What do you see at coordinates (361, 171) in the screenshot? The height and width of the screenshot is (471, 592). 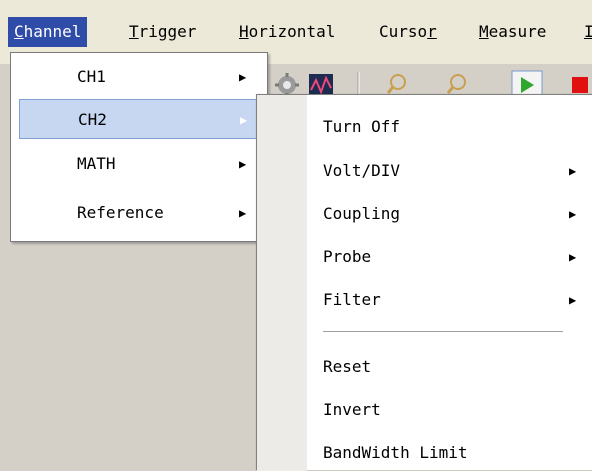 I see `submenu-item-volt-div: Volt/DIV` at bounding box center [361, 171].